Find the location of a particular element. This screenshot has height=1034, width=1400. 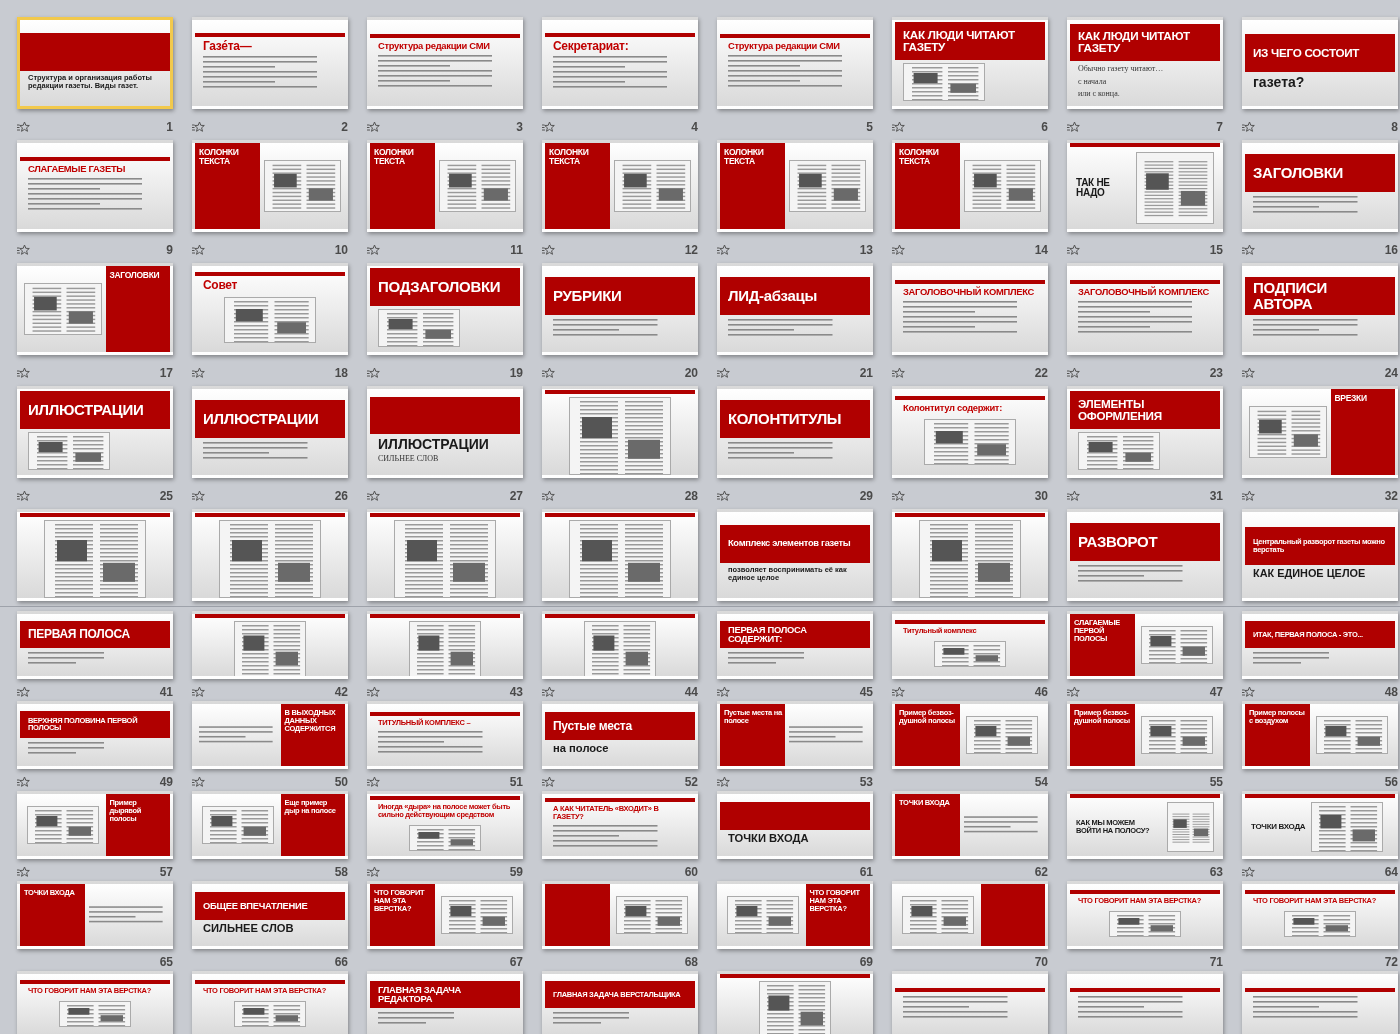

slide-thumbnail: ЛИД-абзацы is located at coordinates (795, 309).